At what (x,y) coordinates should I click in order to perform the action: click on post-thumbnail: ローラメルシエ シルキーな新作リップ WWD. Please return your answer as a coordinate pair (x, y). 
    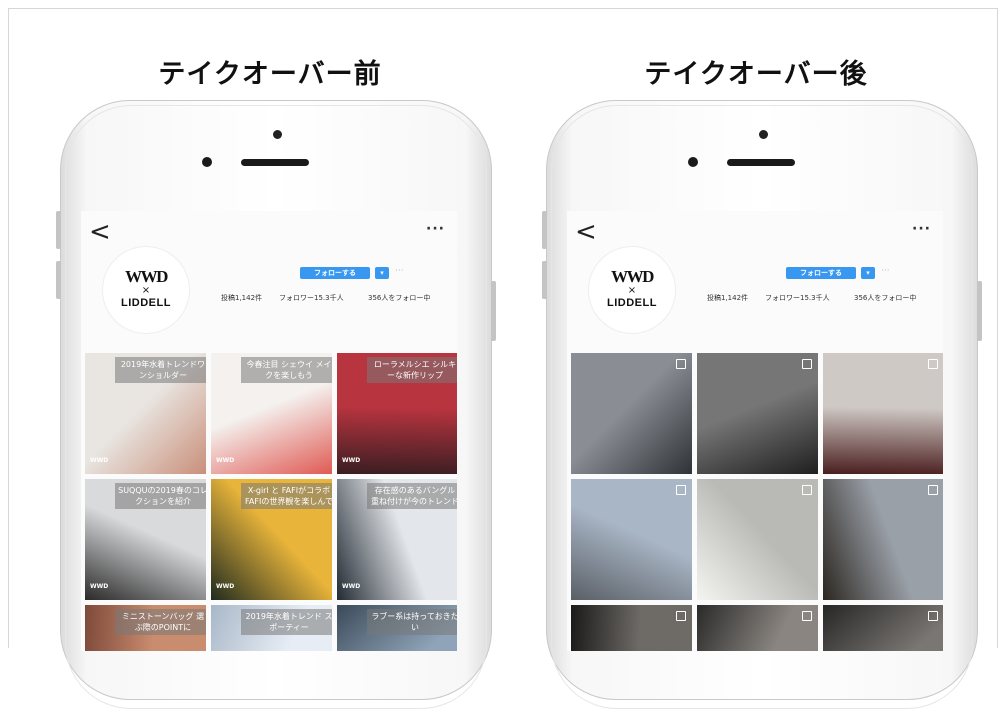
    Looking at the image, I should click on (397, 413).